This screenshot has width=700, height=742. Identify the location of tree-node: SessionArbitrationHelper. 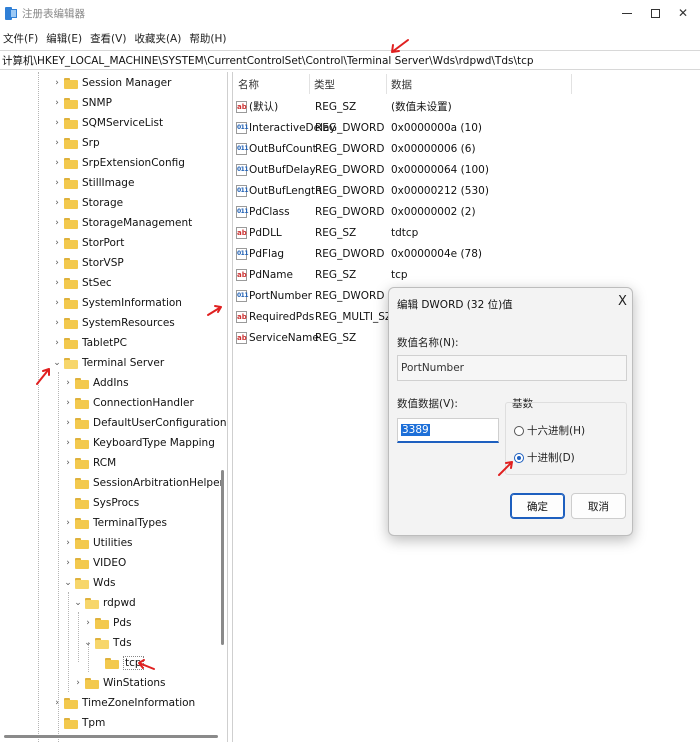
(143, 483).